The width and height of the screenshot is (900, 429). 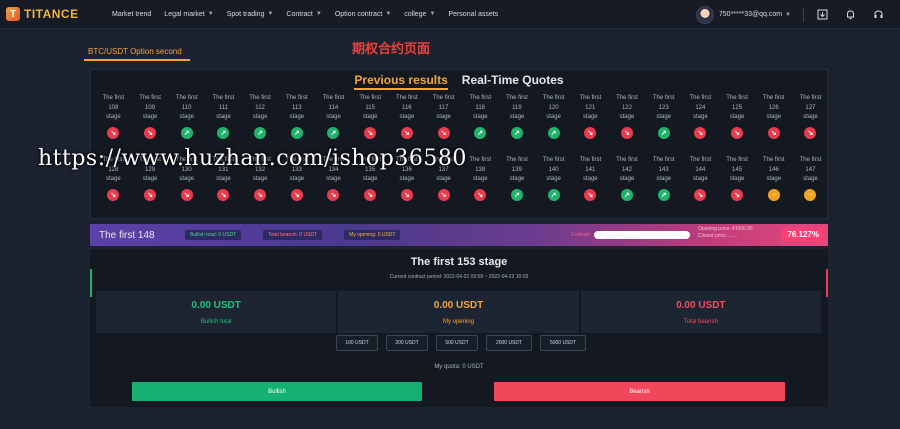 I want to click on bell-icon, so click(x=850, y=15).